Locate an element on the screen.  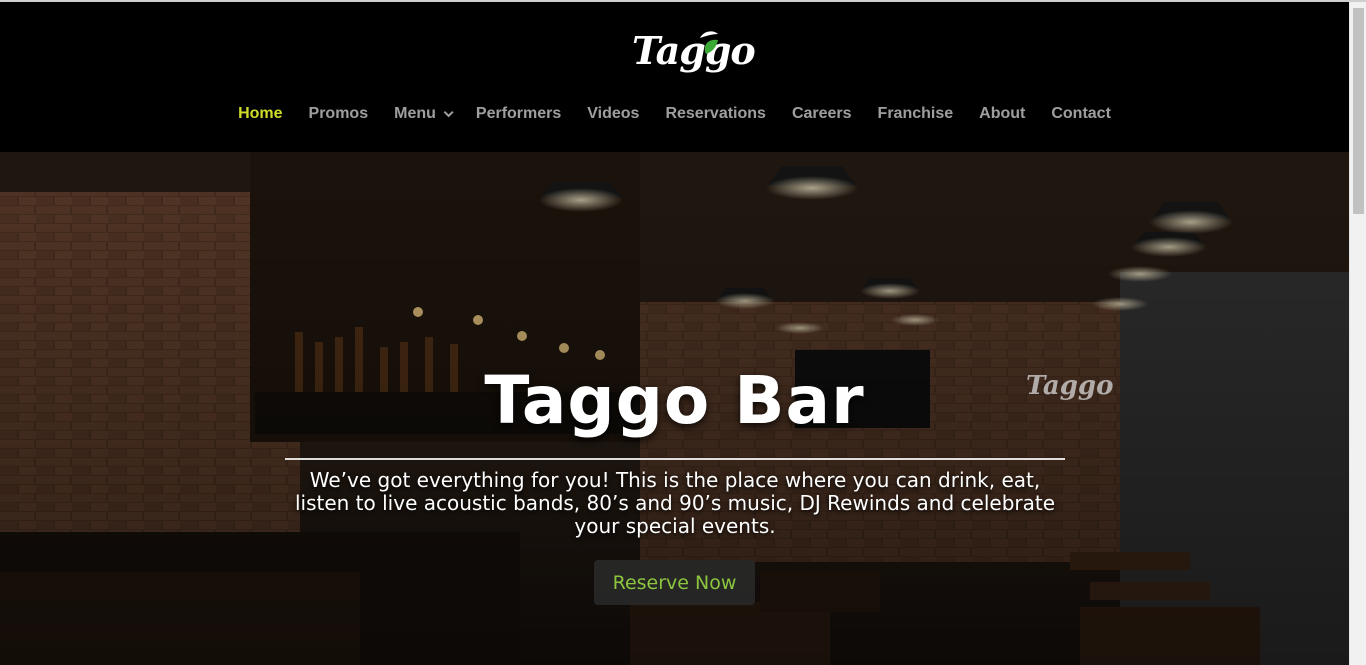
leaf-icon is located at coordinates (709, 42).